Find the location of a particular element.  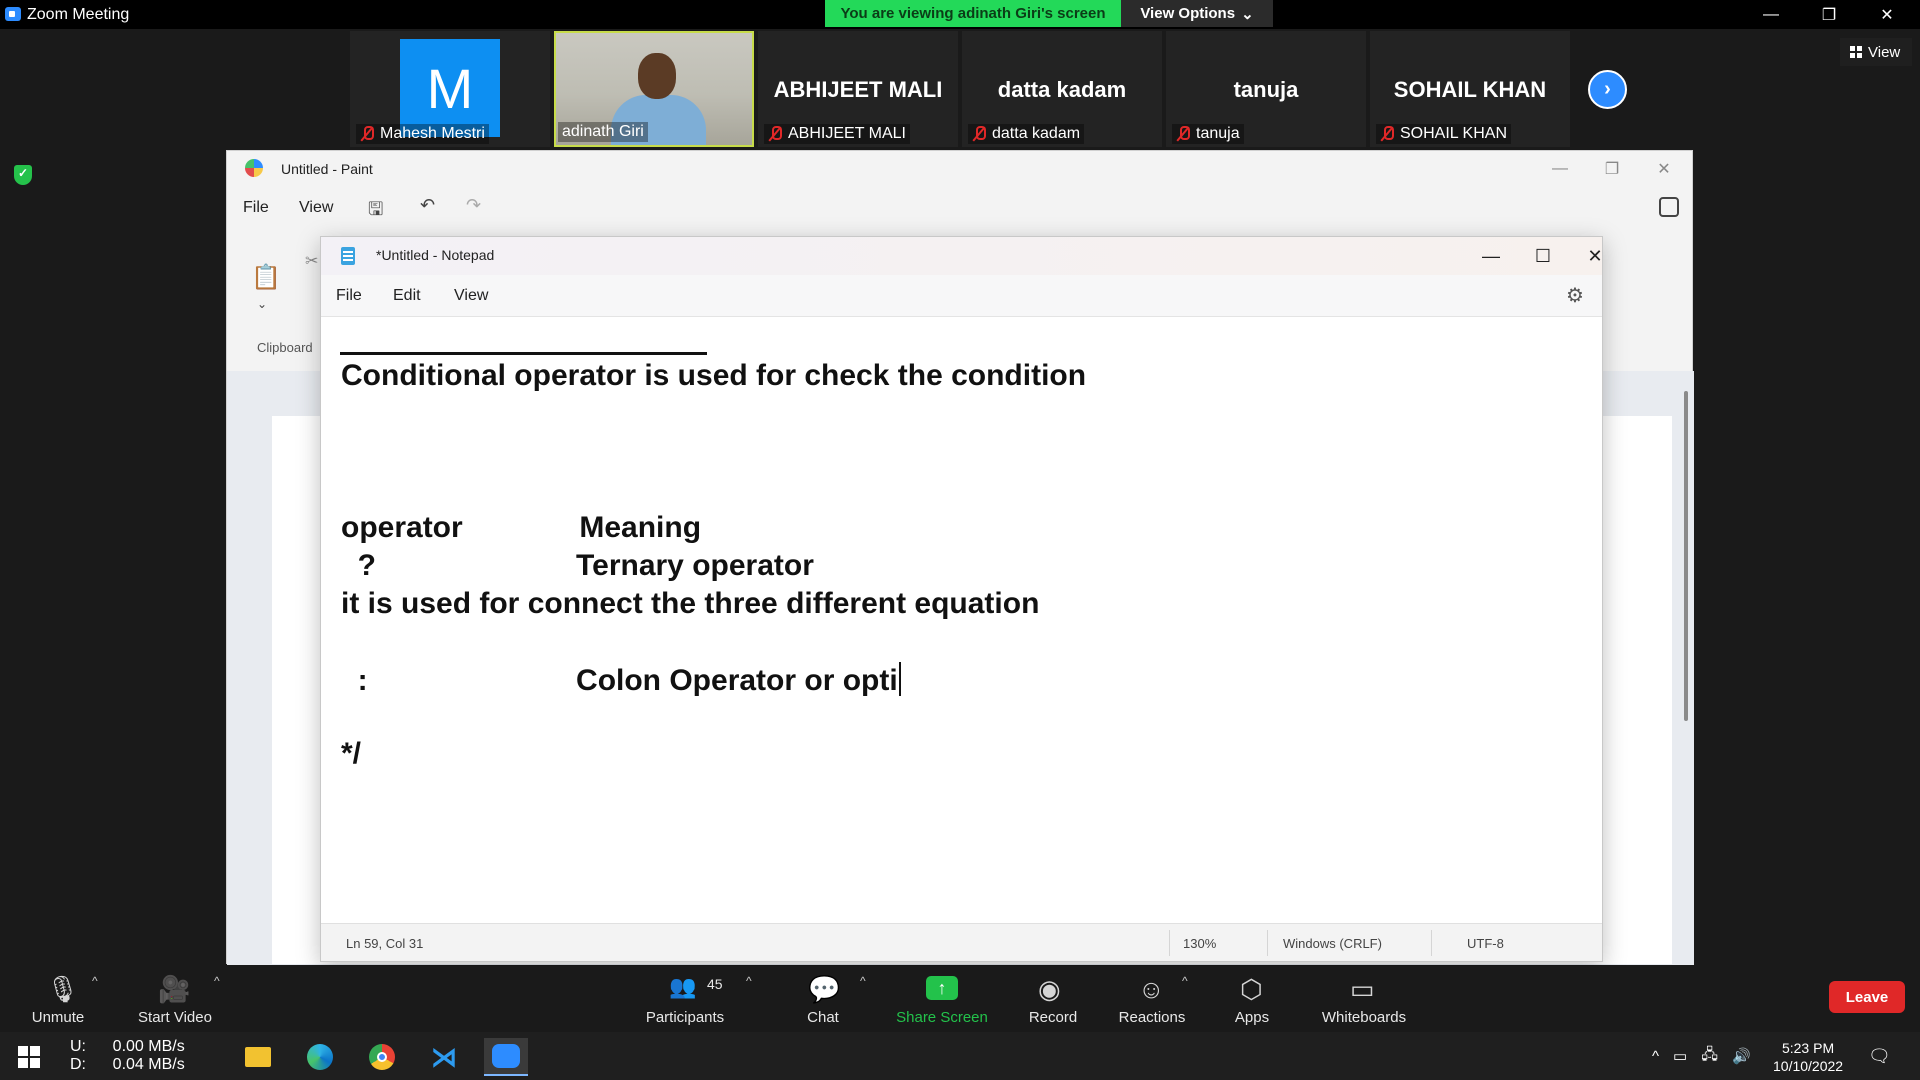

text-line: : Colon Operator or opti is located at coordinates (619, 680).